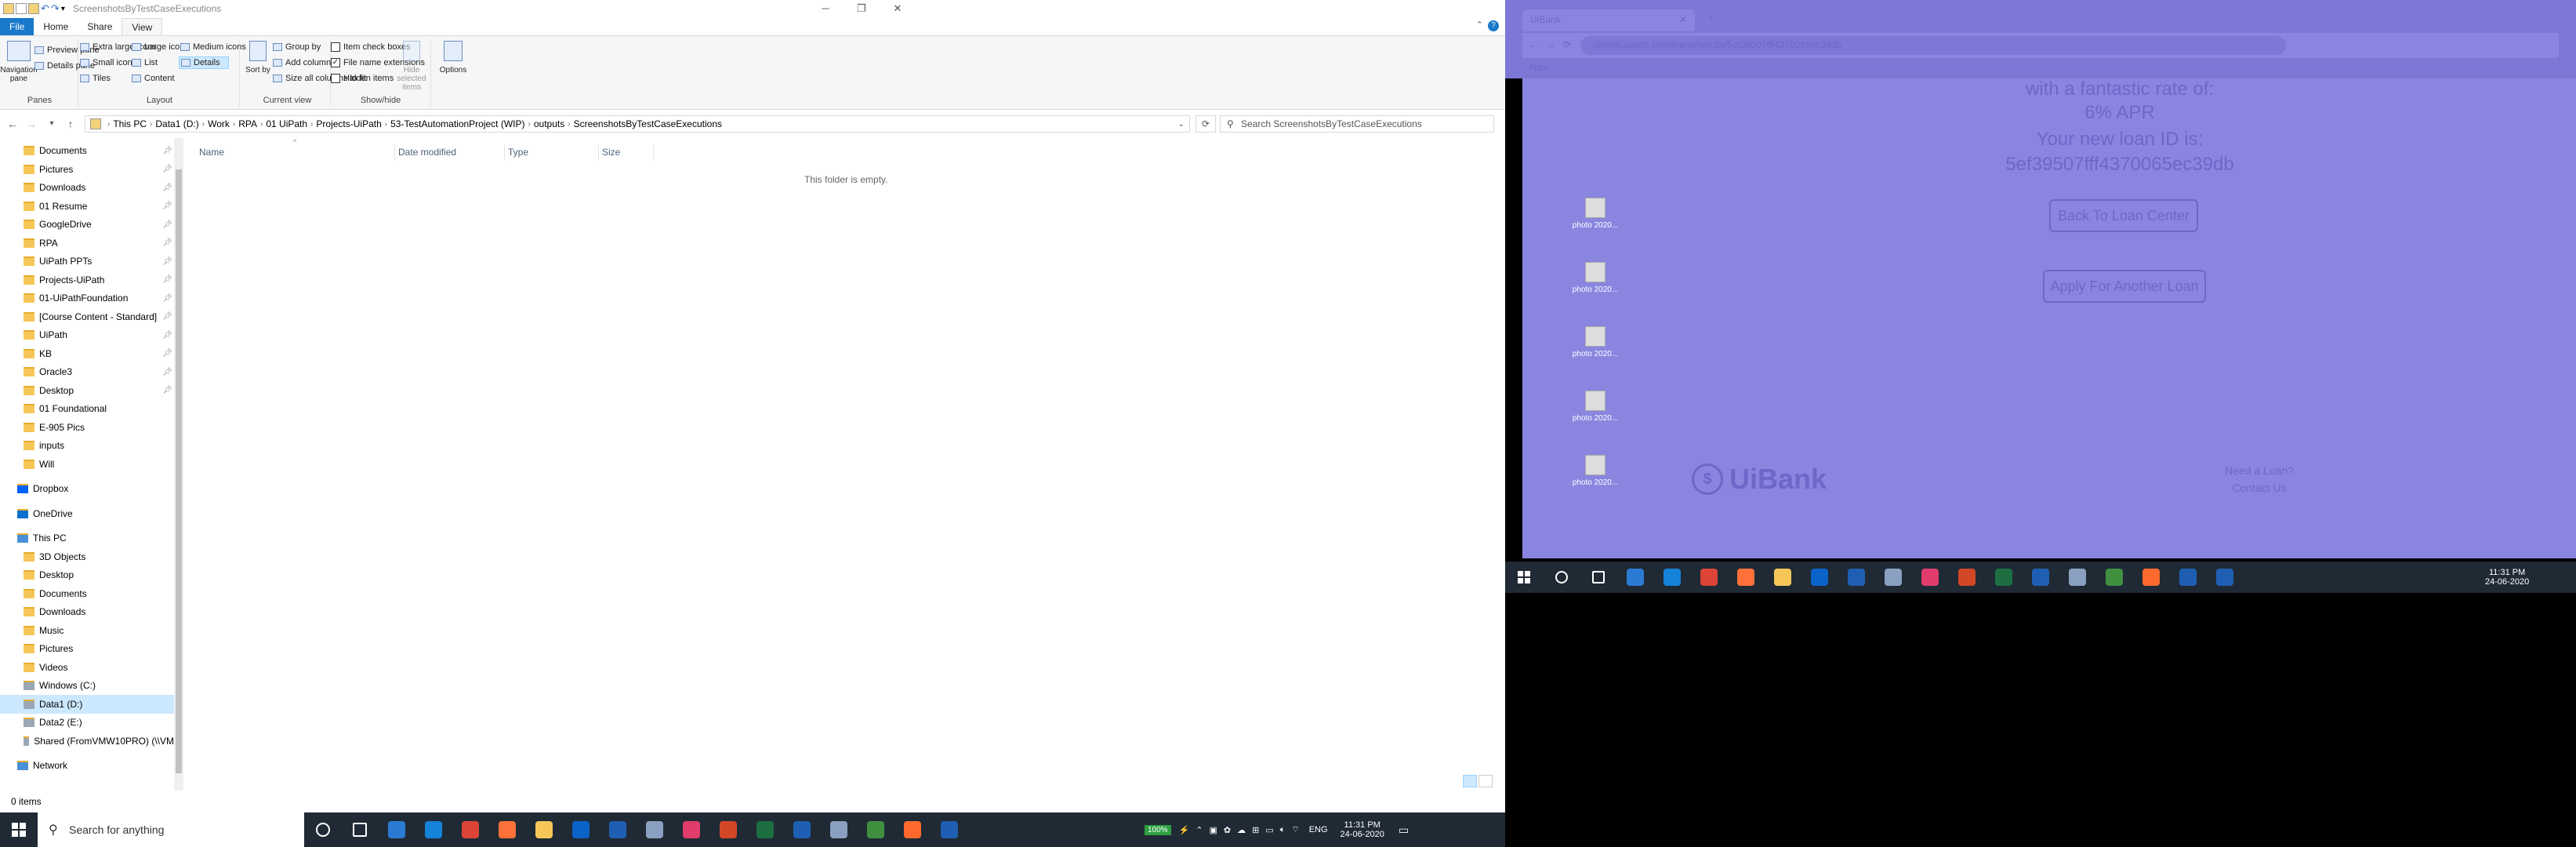 The height and width of the screenshot is (847, 2576). I want to click on tray-app-icon: ✿, so click(1228, 830).